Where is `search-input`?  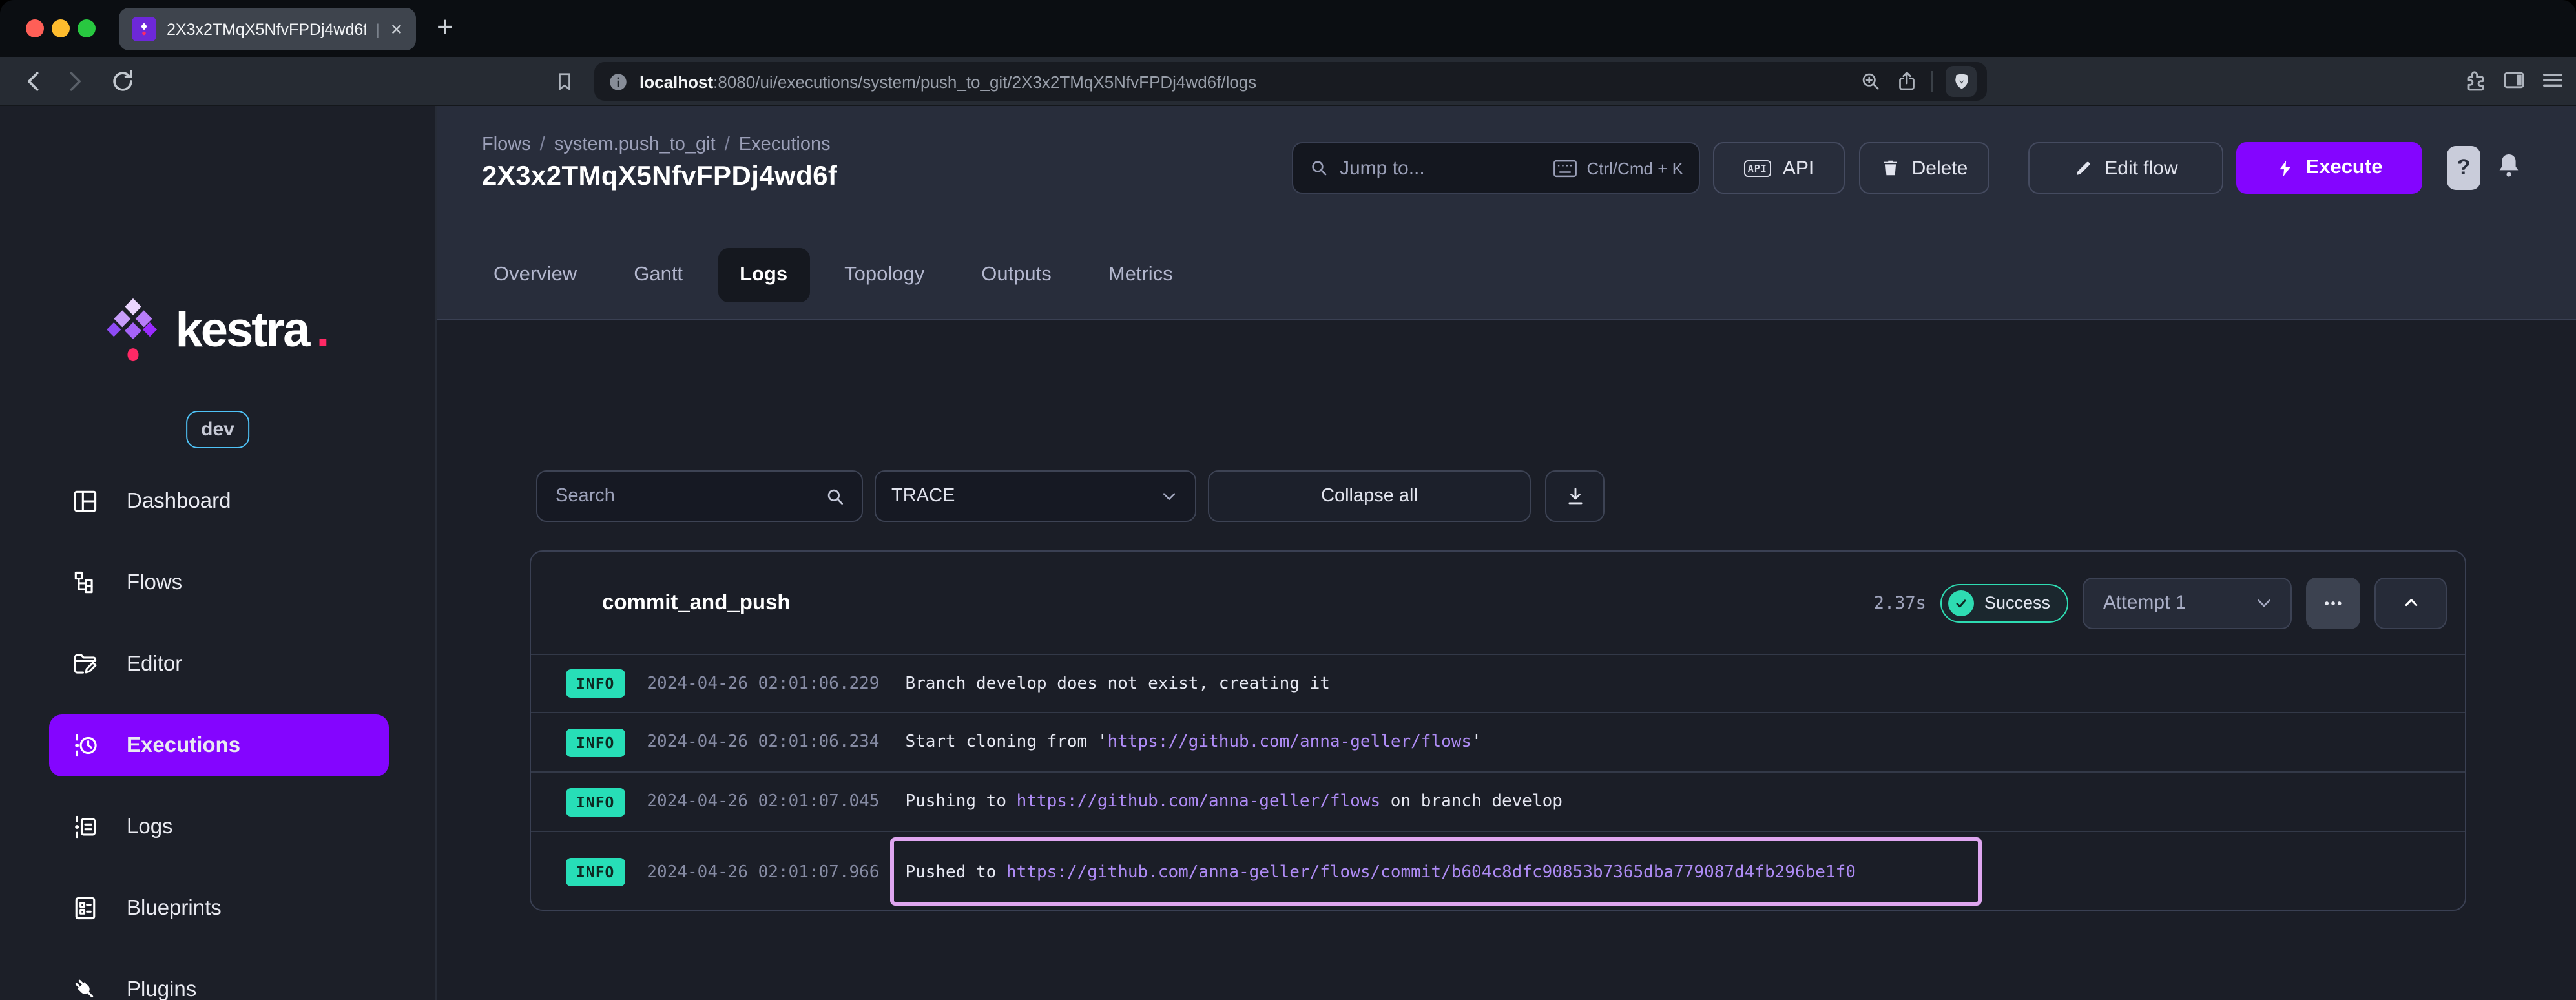
search-input is located at coordinates (688, 496).